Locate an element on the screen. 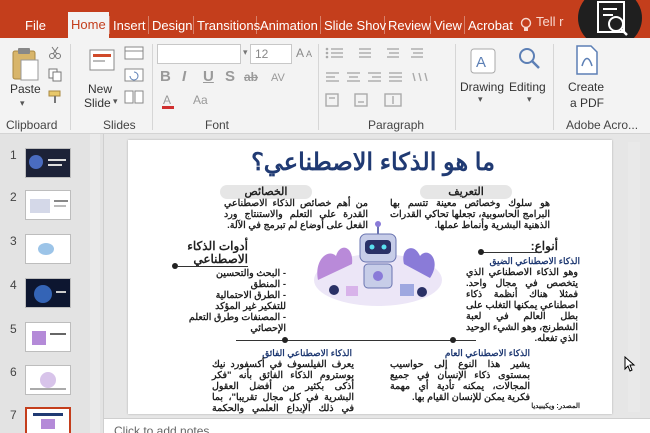  tools-heading: أدوات الذكاء الاصطناعي is located at coordinates (217, 252).